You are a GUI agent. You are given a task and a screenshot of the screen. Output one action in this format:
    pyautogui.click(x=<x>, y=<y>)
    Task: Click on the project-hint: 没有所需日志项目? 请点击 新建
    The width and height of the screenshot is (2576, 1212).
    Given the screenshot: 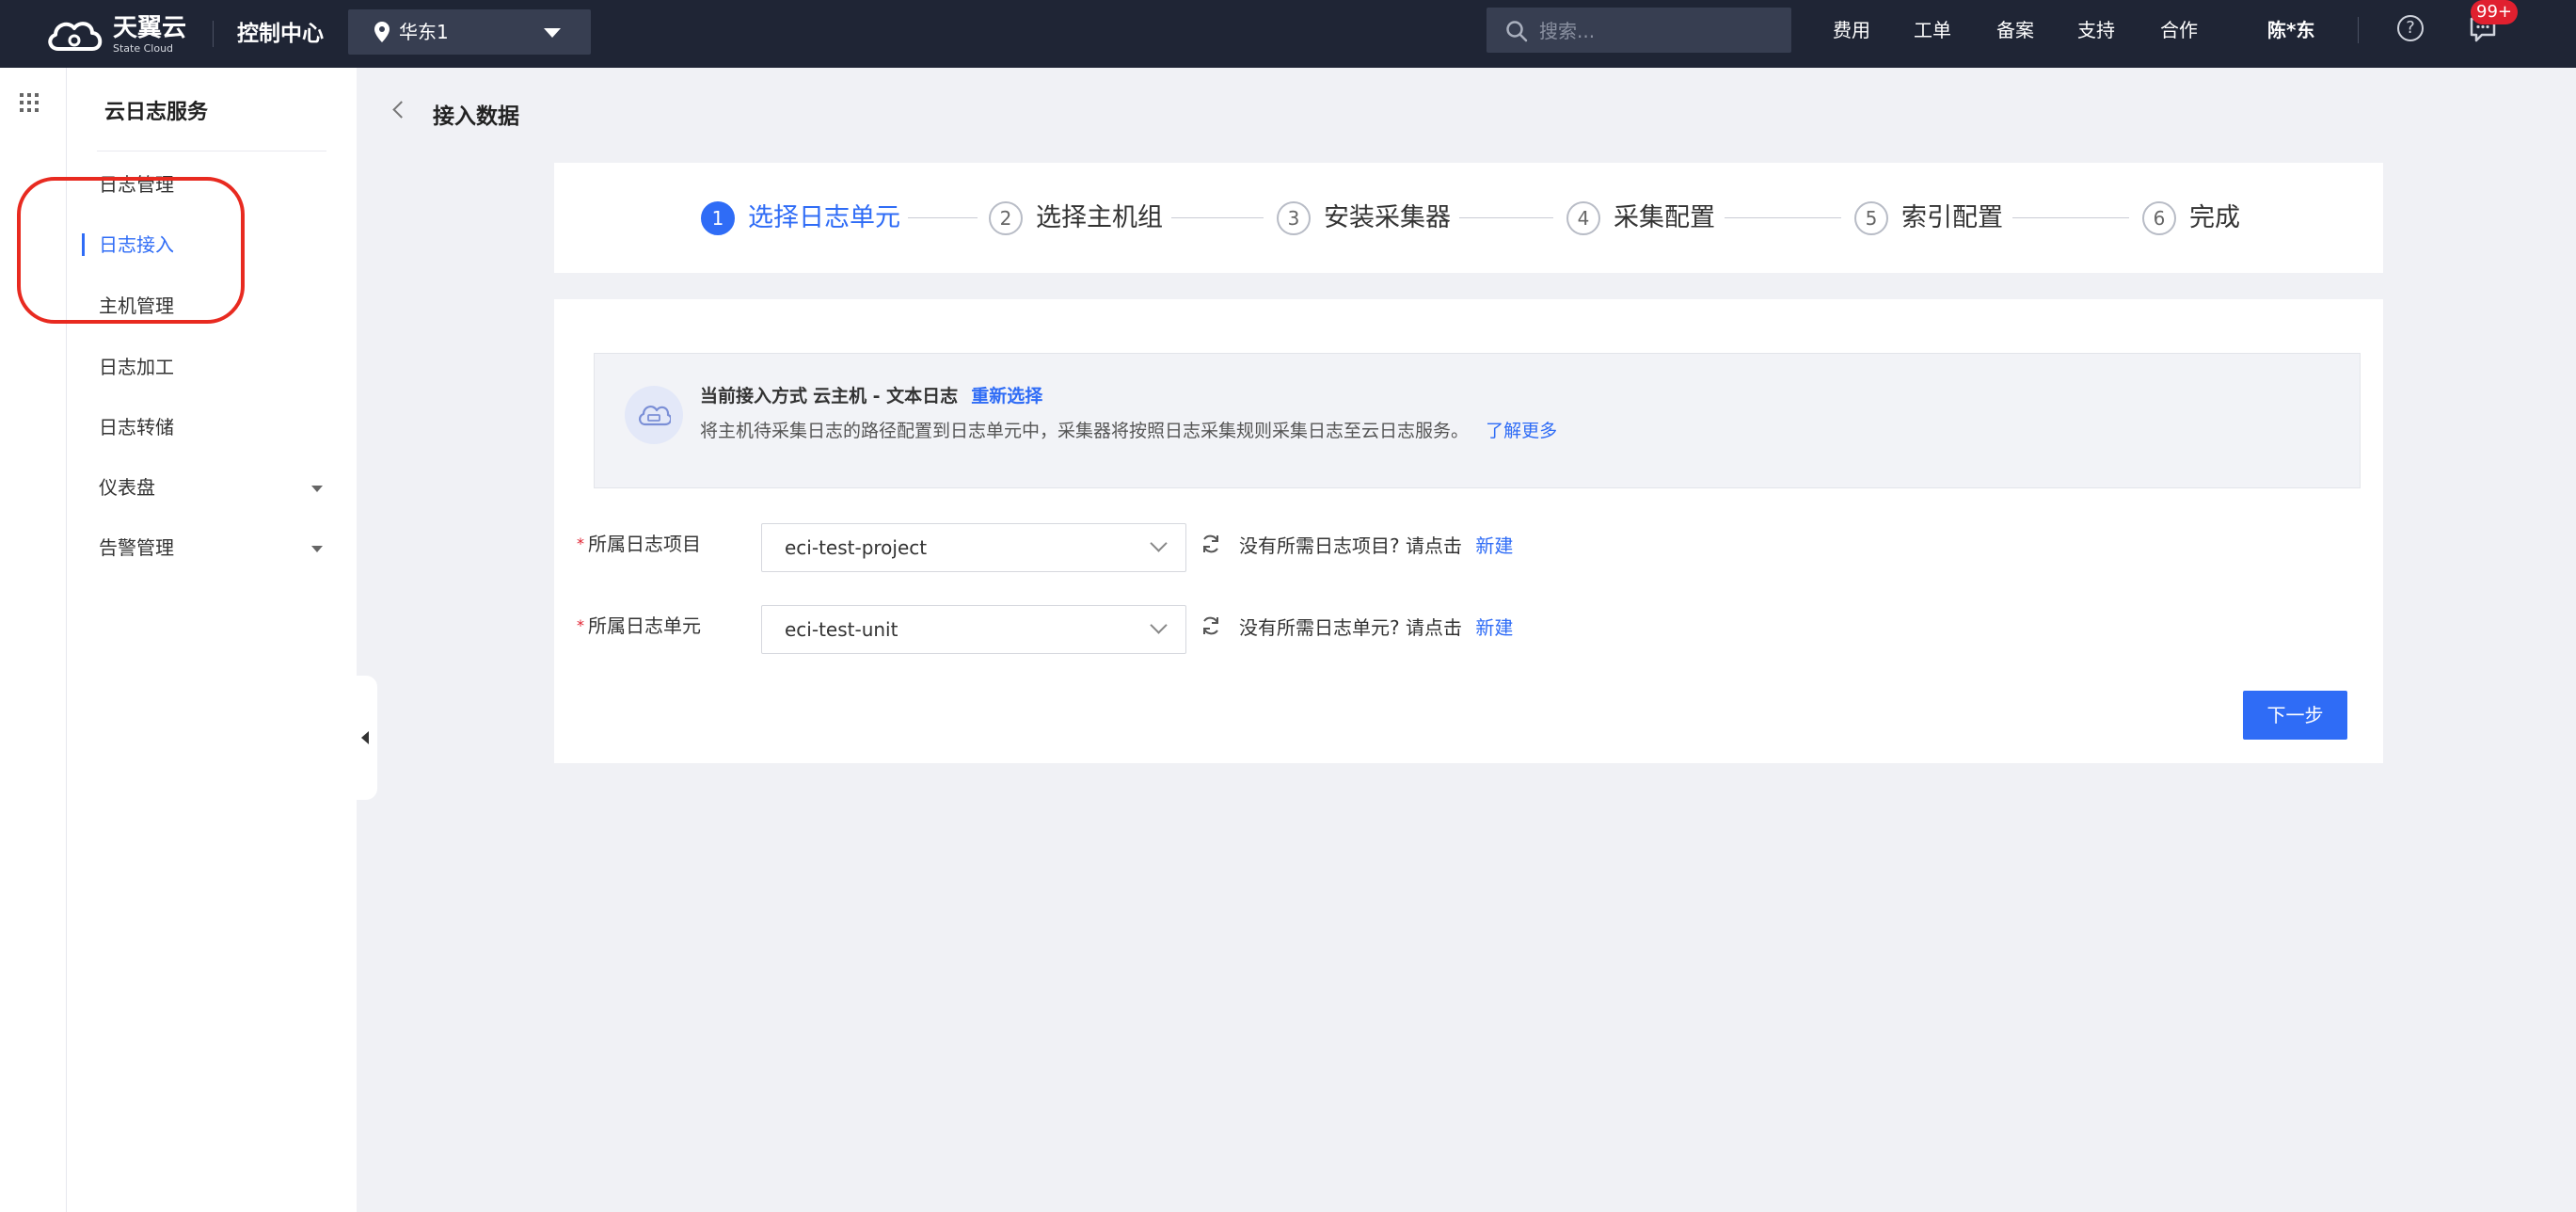 What is the action you would take?
    pyautogui.click(x=1376, y=546)
    